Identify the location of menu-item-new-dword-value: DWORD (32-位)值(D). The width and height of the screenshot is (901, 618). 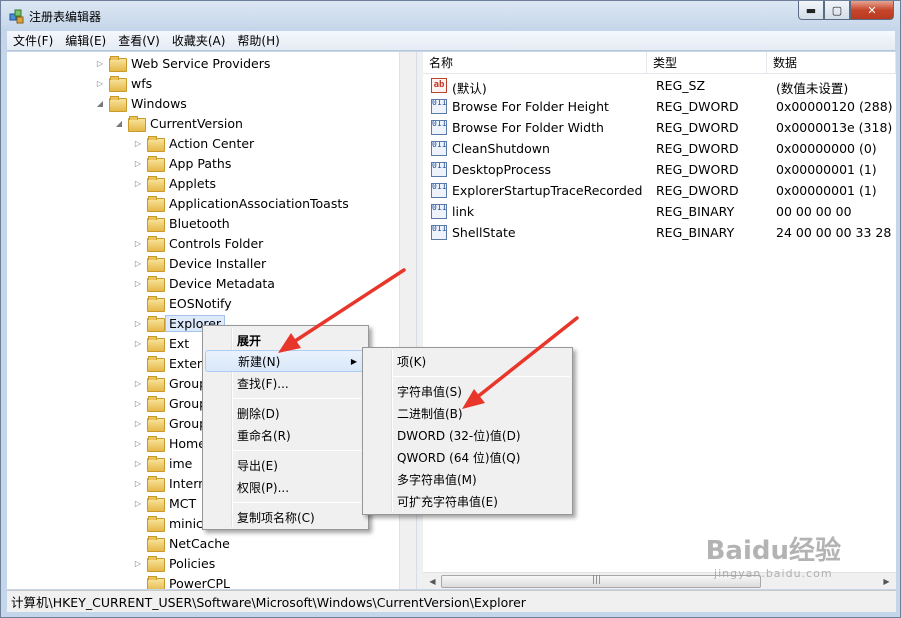
(467, 435).